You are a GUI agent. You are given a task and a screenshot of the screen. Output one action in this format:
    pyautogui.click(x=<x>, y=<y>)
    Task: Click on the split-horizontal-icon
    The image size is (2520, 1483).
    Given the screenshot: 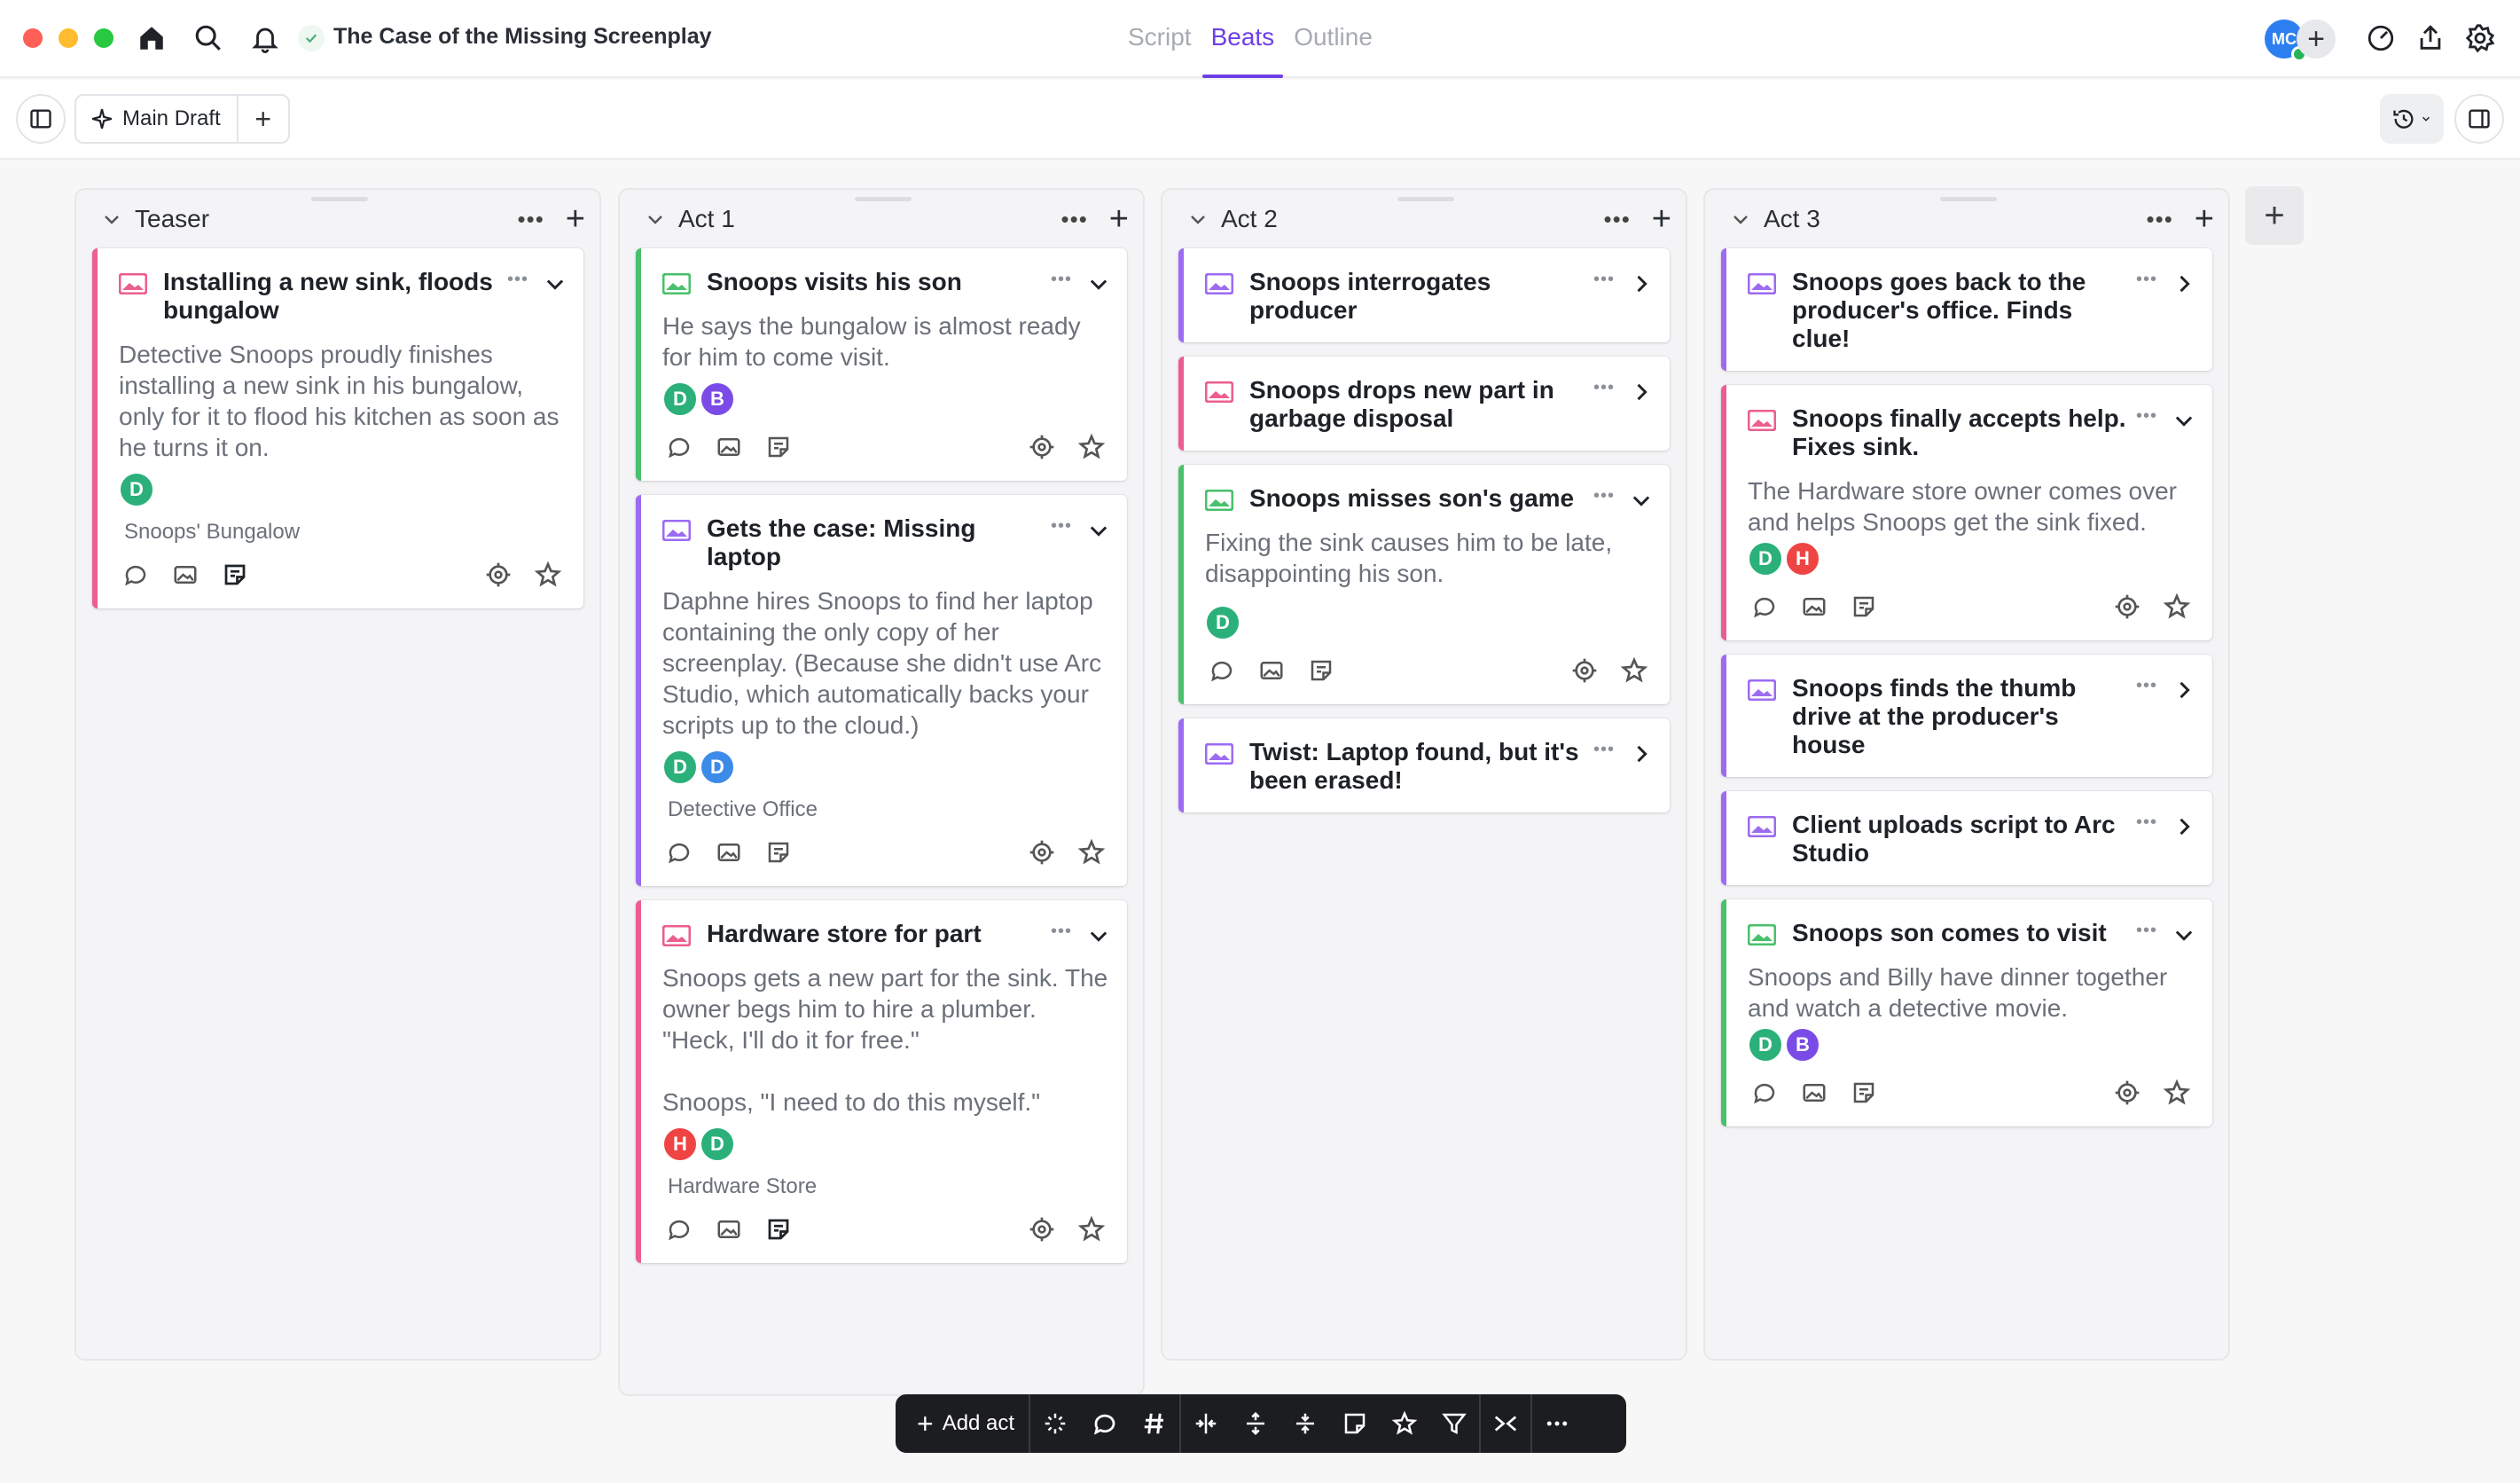 What is the action you would take?
    pyautogui.click(x=1206, y=1424)
    